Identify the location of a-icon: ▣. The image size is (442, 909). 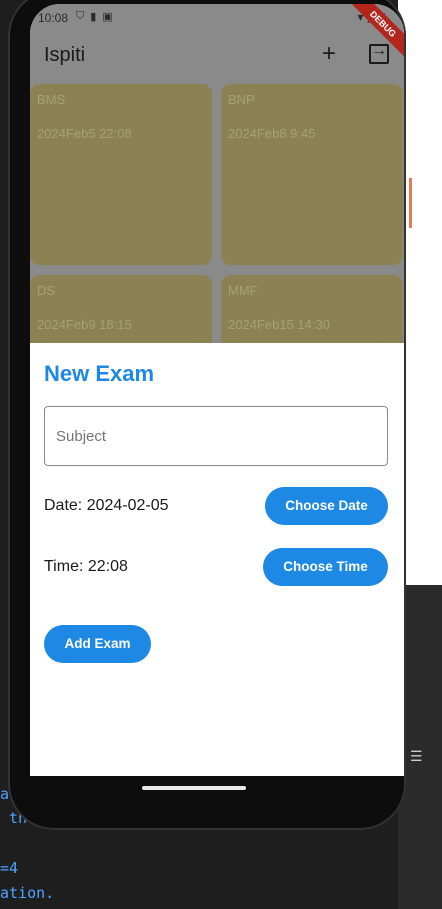
(107, 17).